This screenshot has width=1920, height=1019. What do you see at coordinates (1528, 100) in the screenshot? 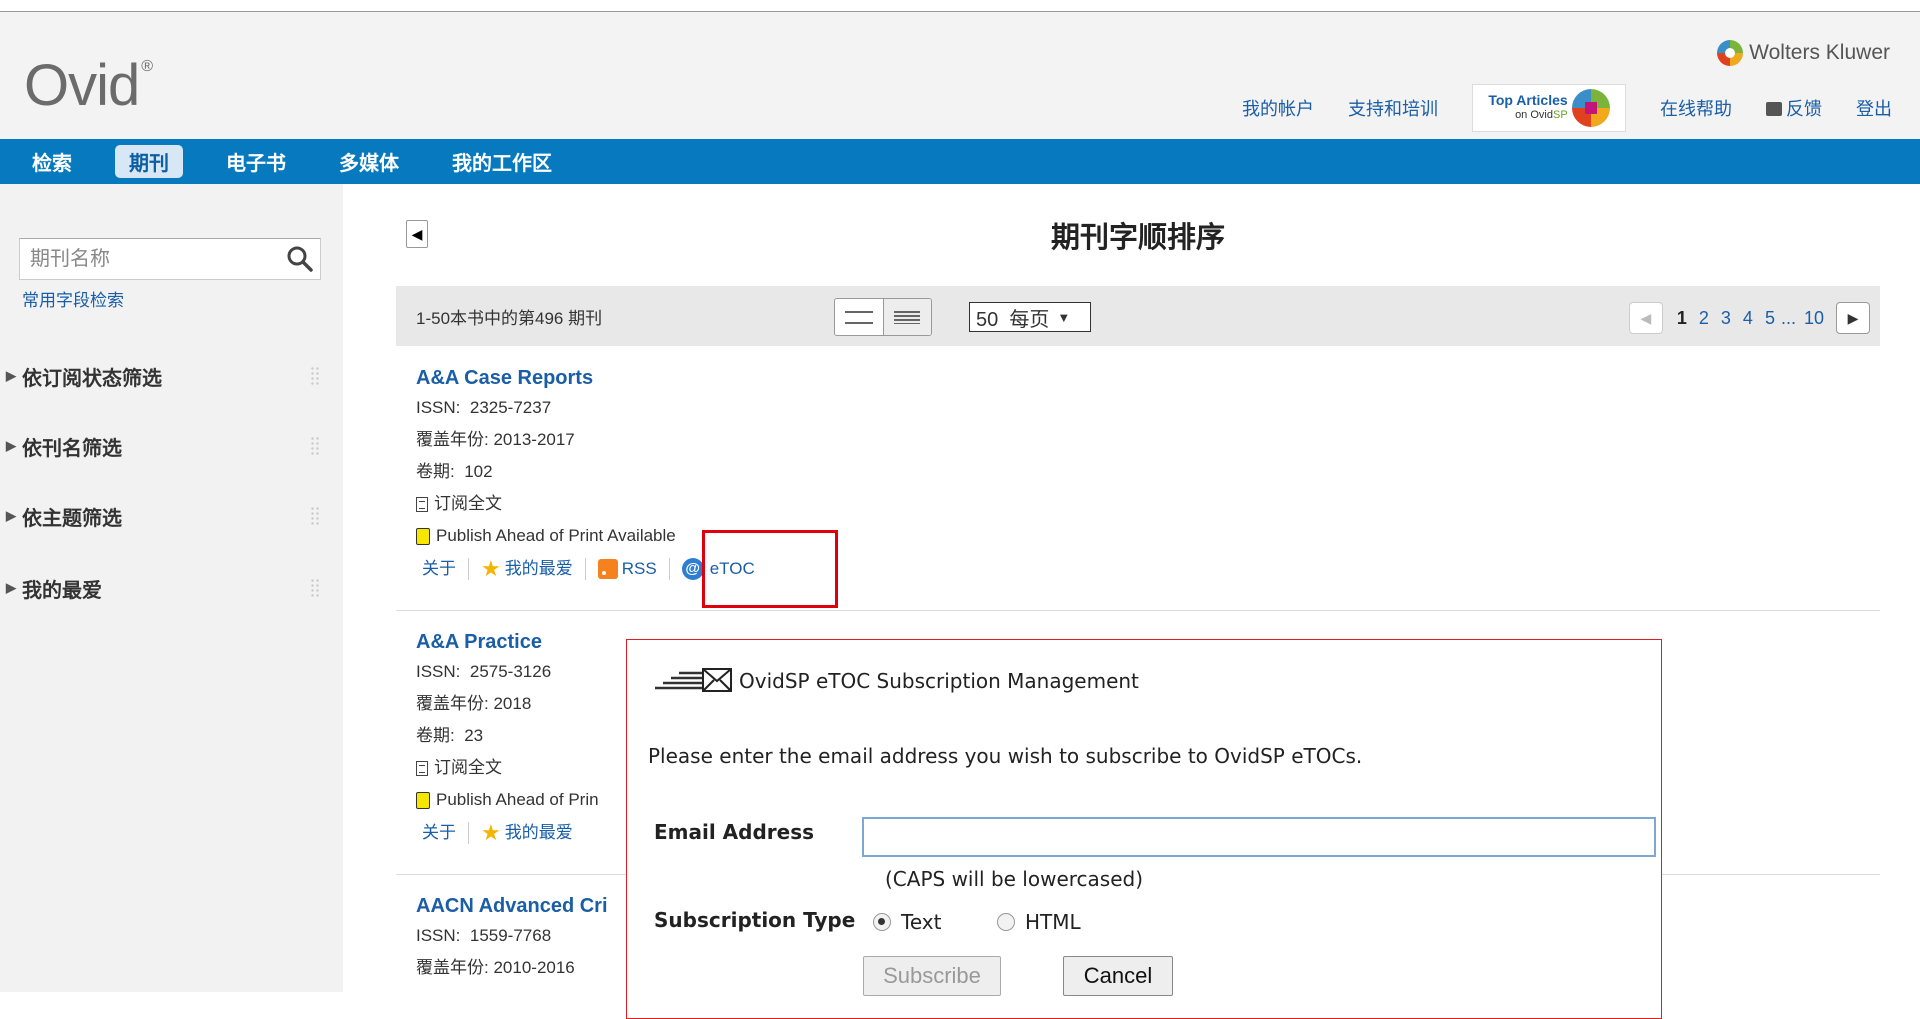
I see `top-articles-label: Top Articles` at bounding box center [1528, 100].